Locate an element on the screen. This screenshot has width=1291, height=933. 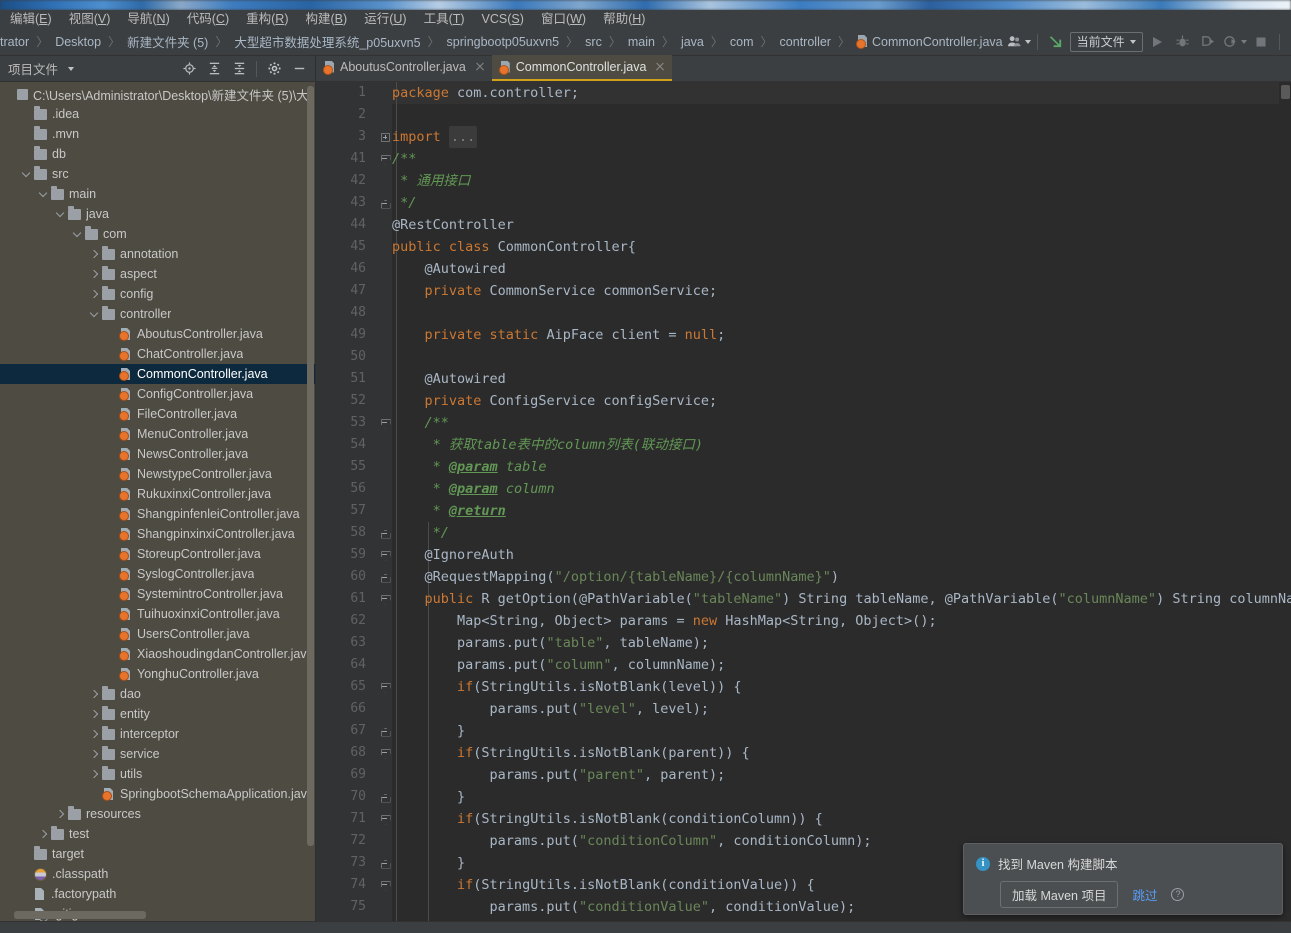
menu-item-10: 帮助(H) is located at coordinates (624, 19).